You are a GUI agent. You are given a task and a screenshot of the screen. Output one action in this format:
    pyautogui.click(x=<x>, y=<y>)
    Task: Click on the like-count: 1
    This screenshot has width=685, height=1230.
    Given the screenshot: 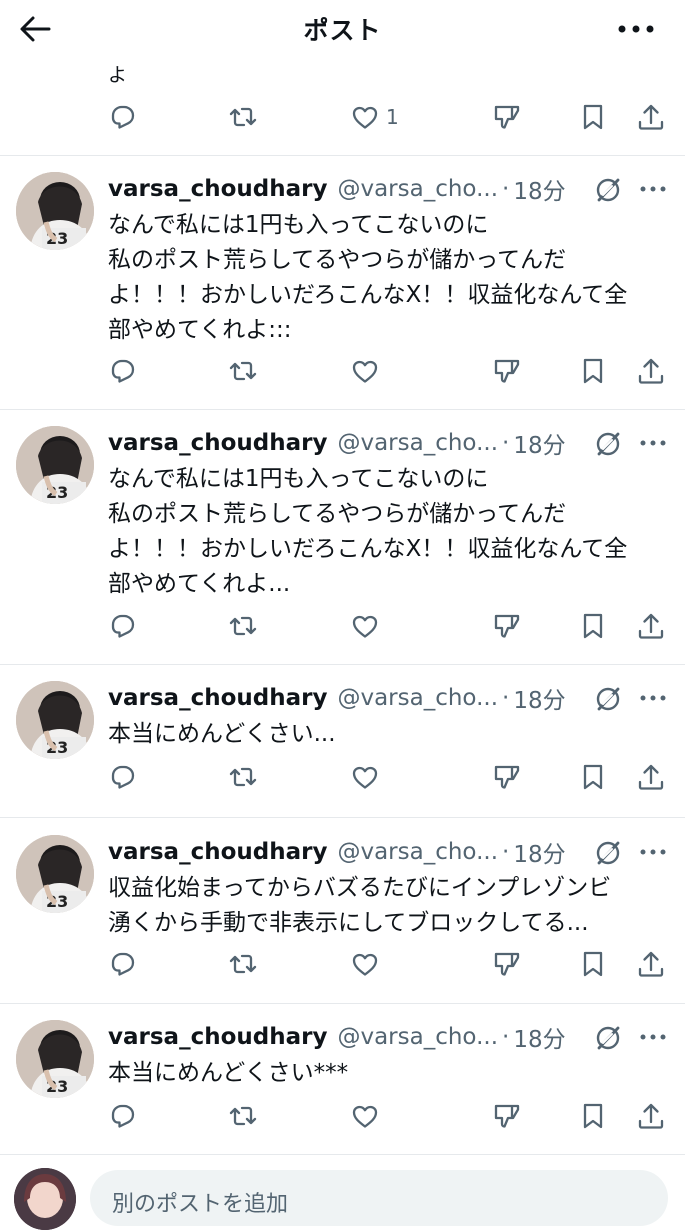 What is the action you would take?
    pyautogui.click(x=392, y=117)
    